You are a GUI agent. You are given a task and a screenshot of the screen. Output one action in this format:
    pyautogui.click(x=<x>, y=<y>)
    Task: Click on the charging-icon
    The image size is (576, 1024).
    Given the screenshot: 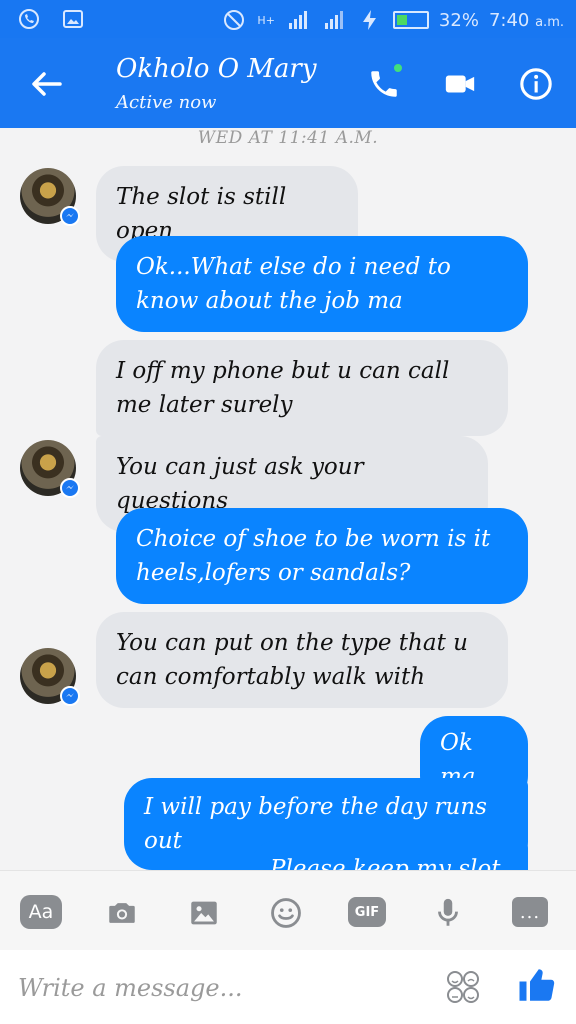 What is the action you would take?
    pyautogui.click(x=370, y=20)
    